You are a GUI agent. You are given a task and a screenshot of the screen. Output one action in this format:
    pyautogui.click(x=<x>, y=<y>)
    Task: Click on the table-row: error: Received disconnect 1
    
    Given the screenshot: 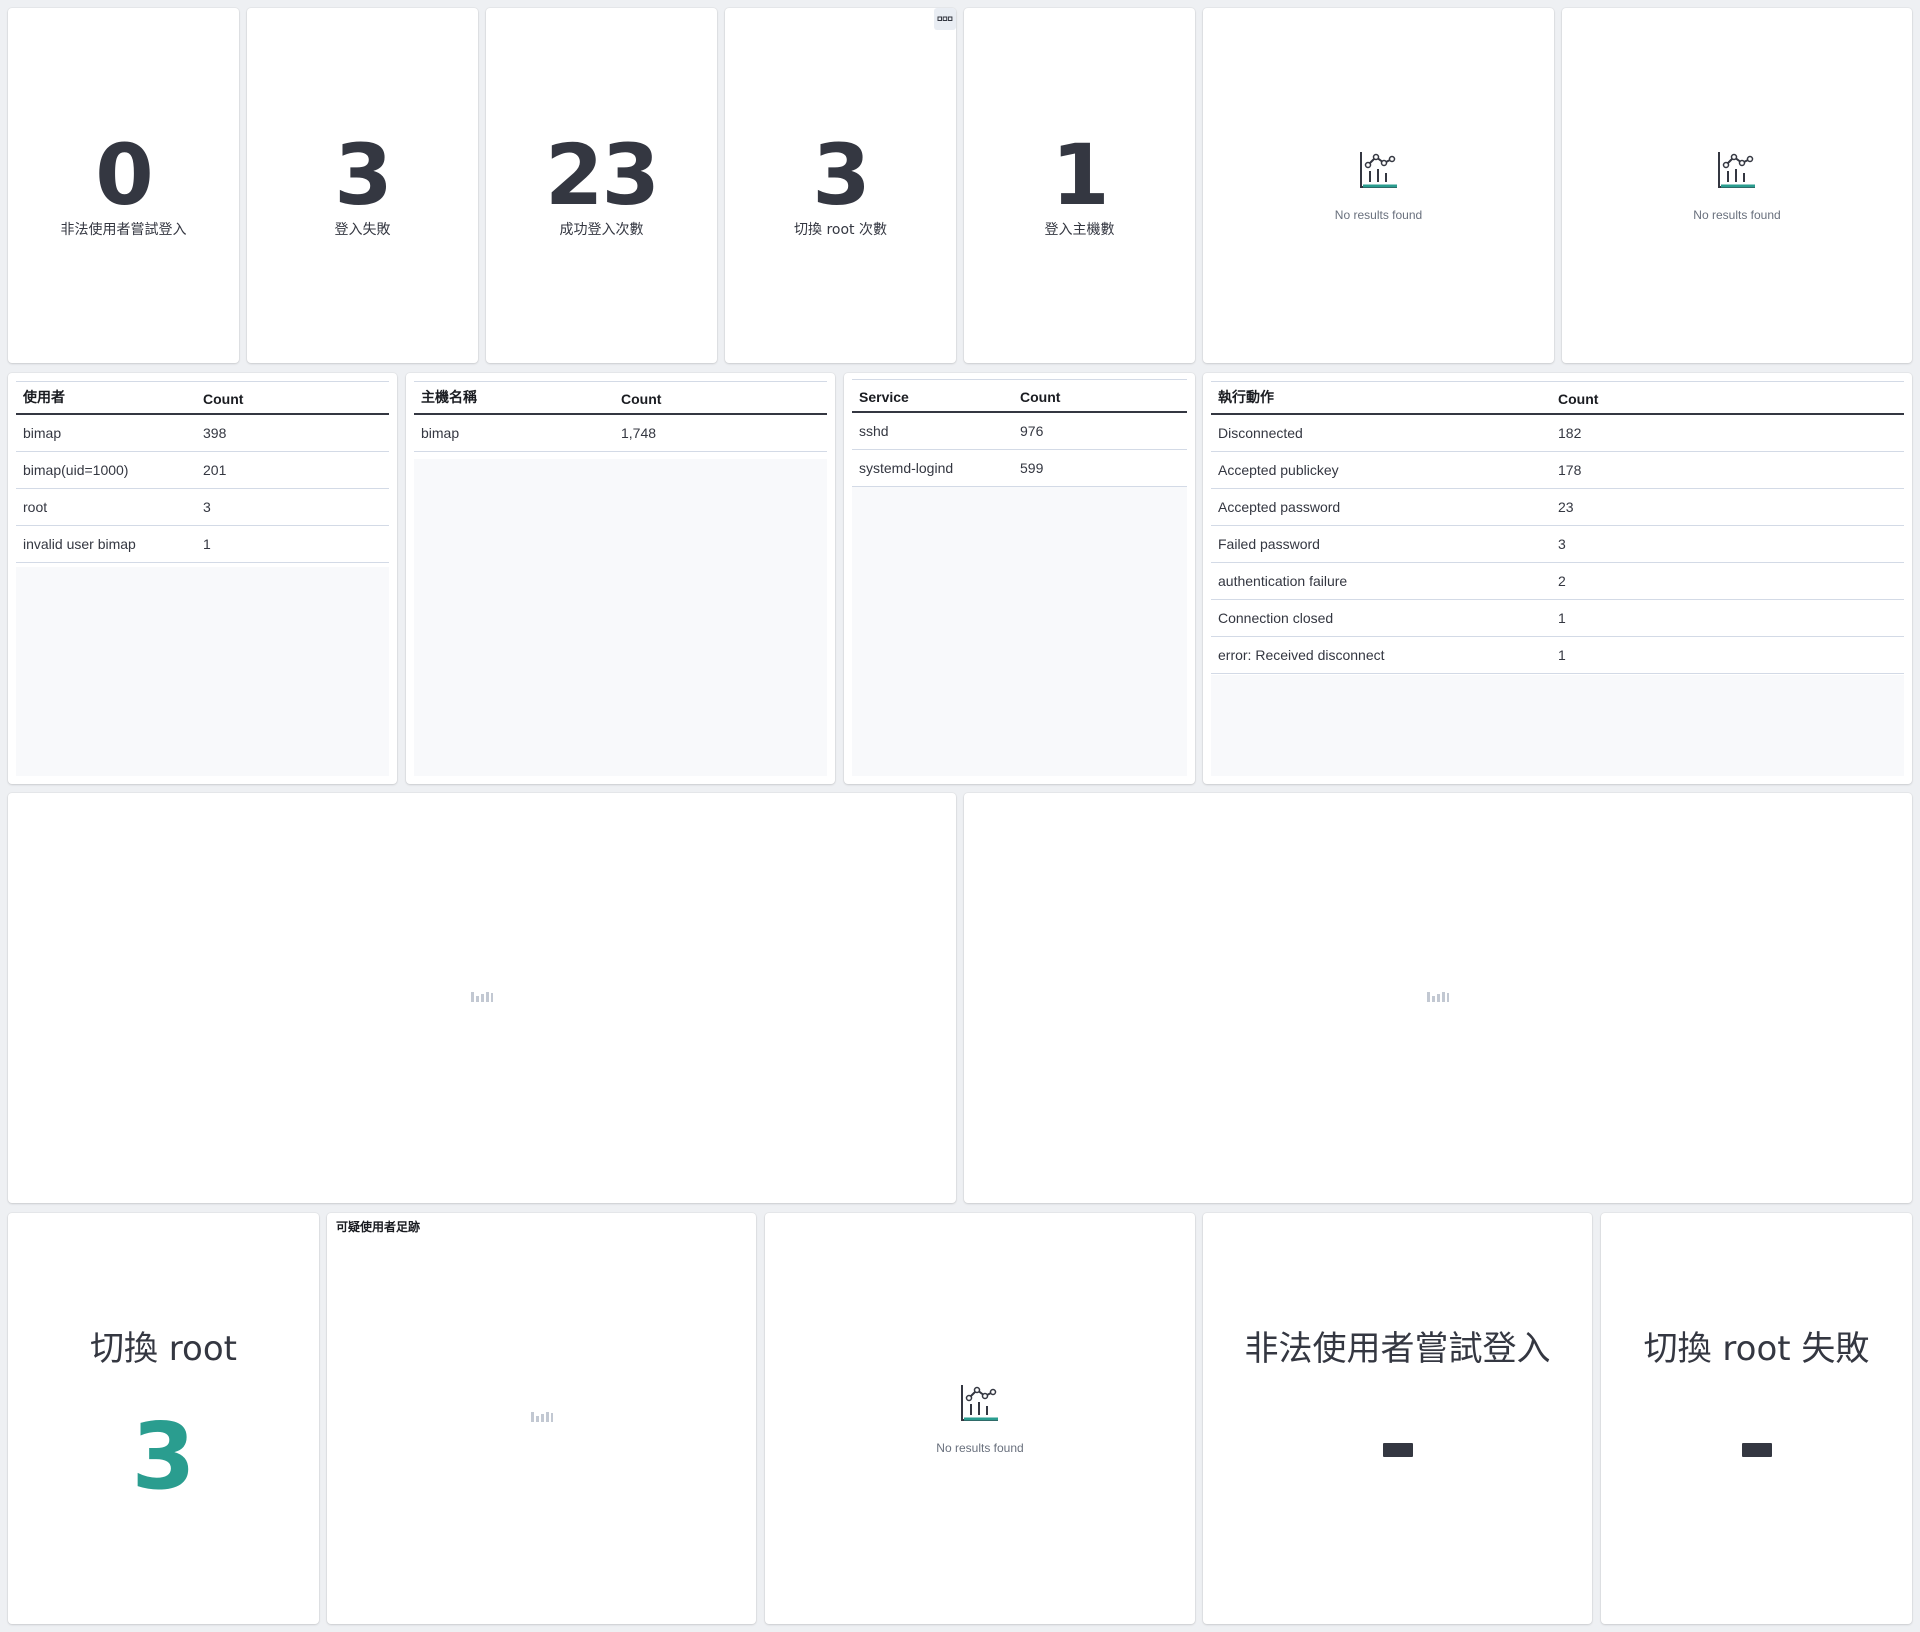 What is the action you would take?
    pyautogui.click(x=1557, y=655)
    